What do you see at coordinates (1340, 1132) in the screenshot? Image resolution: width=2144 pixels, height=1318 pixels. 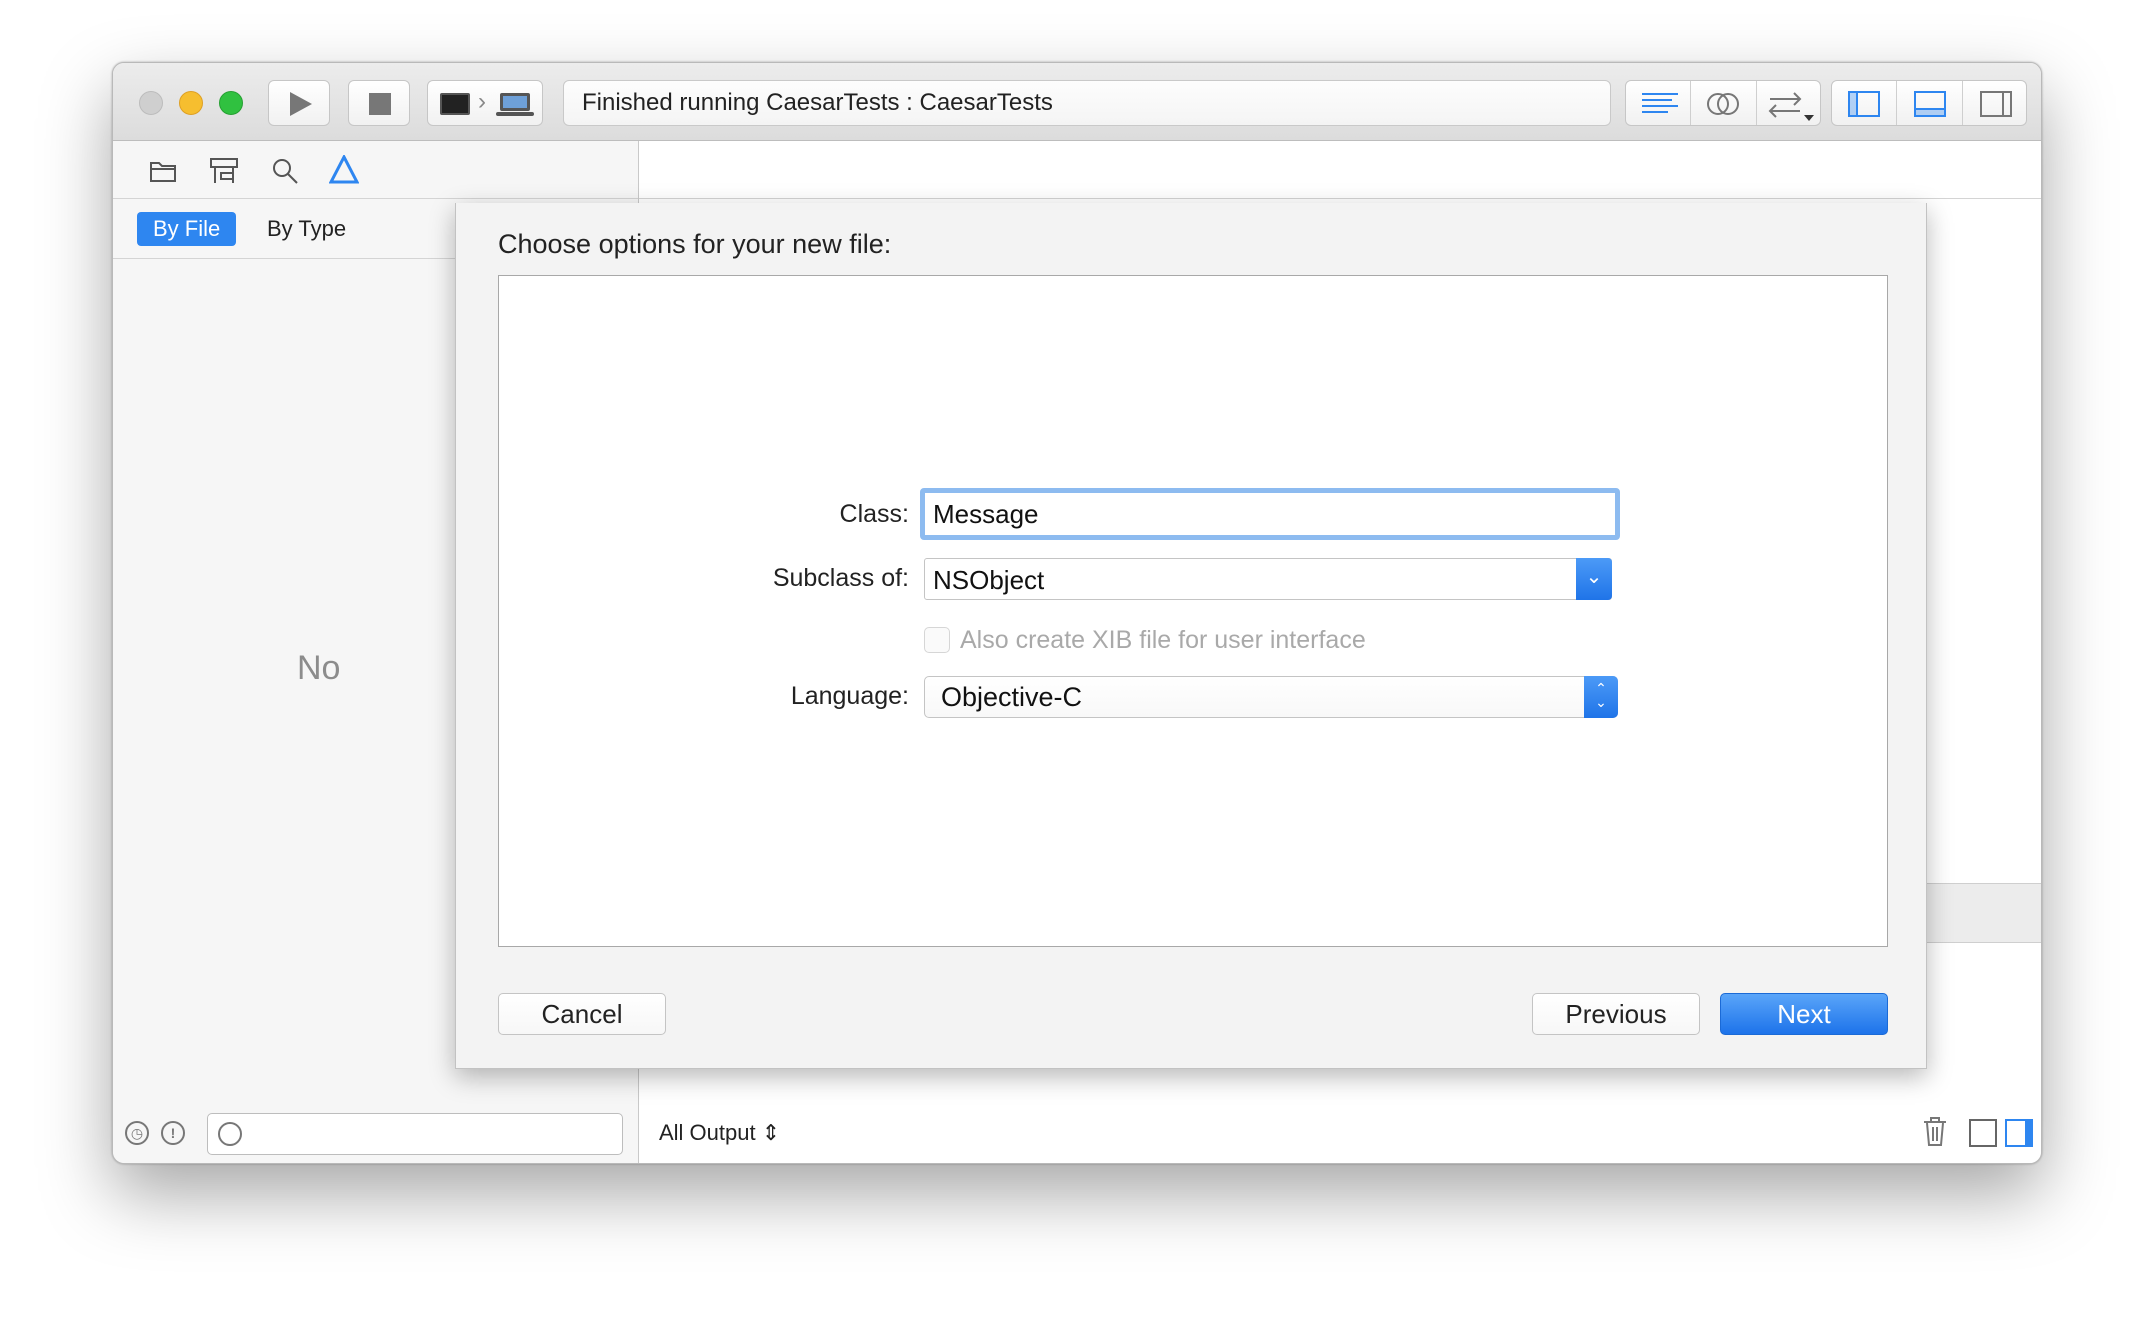 I see `console-footer: All Output ⇕` at bounding box center [1340, 1132].